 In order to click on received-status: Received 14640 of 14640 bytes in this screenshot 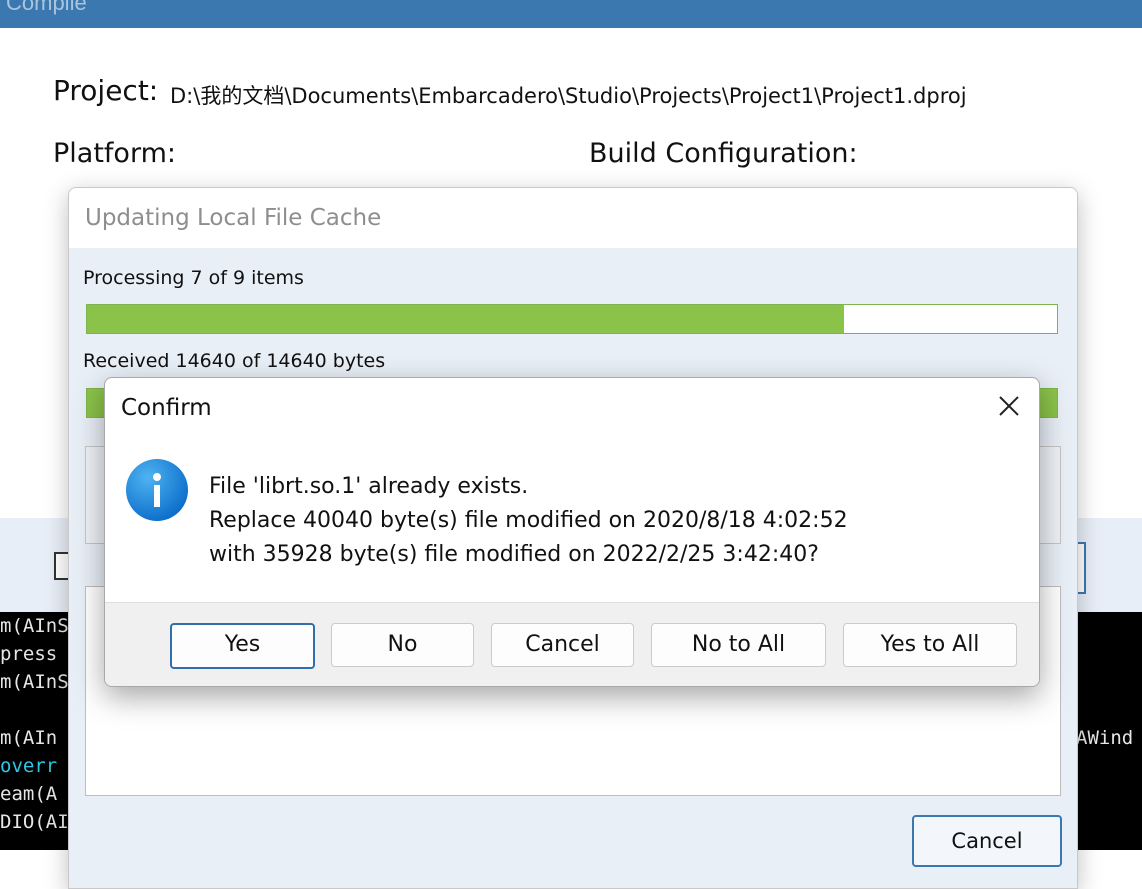, I will do `click(234, 361)`.